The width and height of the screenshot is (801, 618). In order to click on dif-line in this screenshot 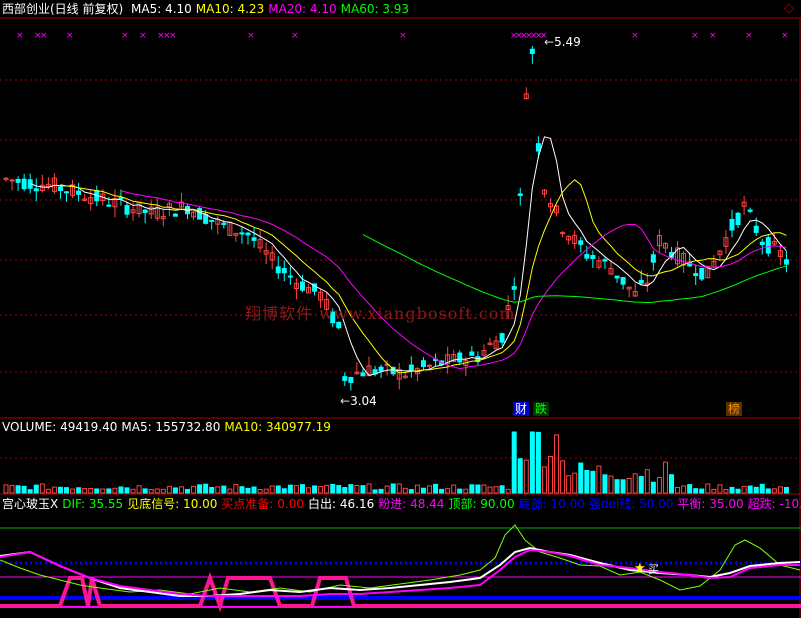, I will do `click(400, 559)`.